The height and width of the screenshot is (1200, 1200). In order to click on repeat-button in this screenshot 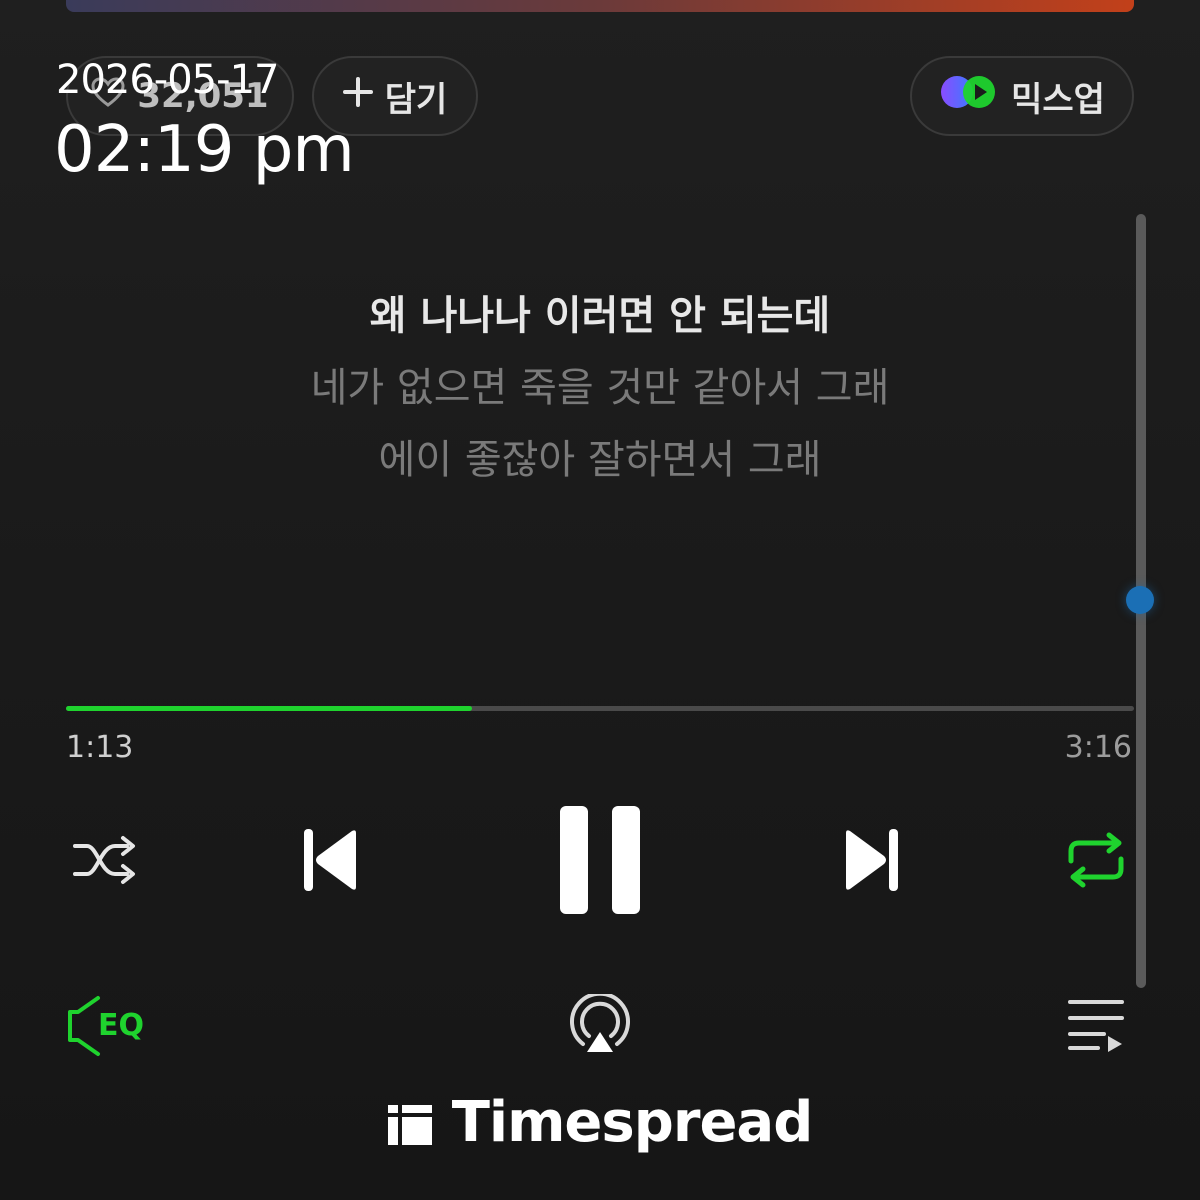, I will do `click(1096, 862)`.